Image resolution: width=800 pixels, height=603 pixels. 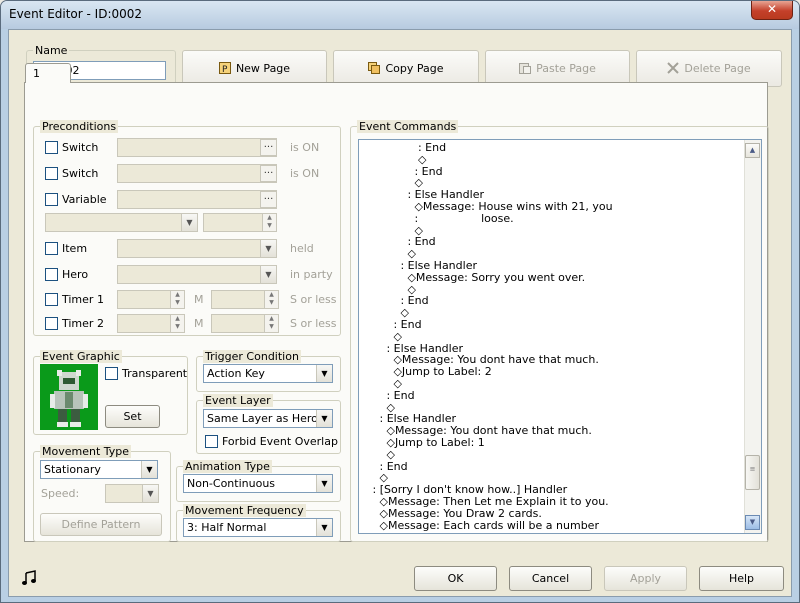 What do you see at coordinates (75, 274) in the screenshot?
I see `hero-label: Hero` at bounding box center [75, 274].